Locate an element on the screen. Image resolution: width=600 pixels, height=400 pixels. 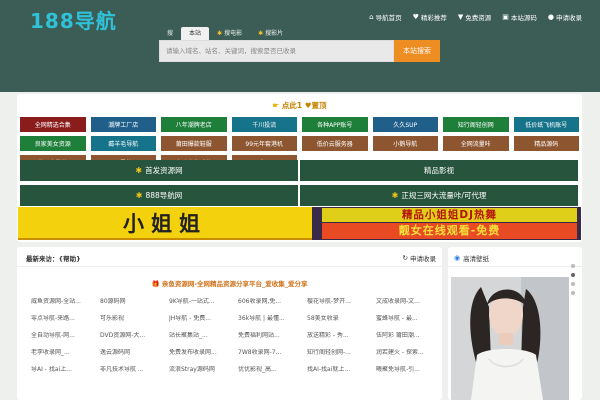
big-link-1: ✱ 首发资源网 is located at coordinates (159, 170).